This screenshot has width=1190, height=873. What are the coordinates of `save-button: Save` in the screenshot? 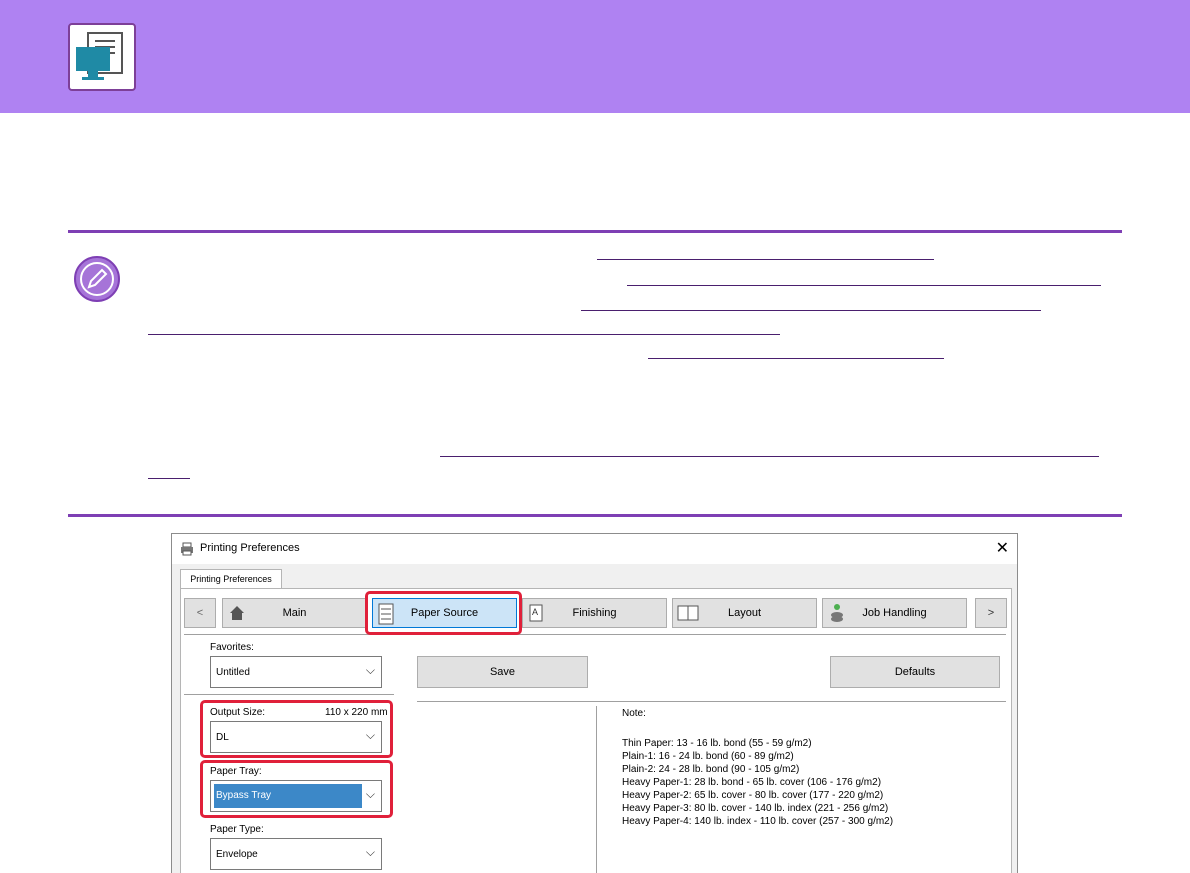 It's located at (502, 672).